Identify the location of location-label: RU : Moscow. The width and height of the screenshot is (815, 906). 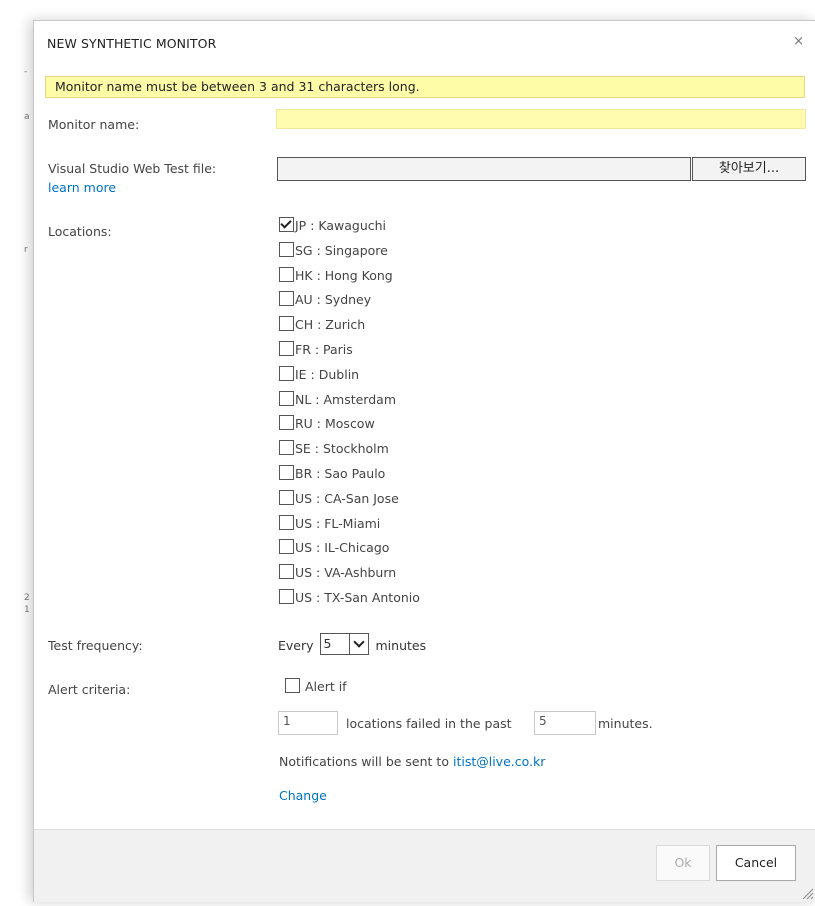
(335, 423).